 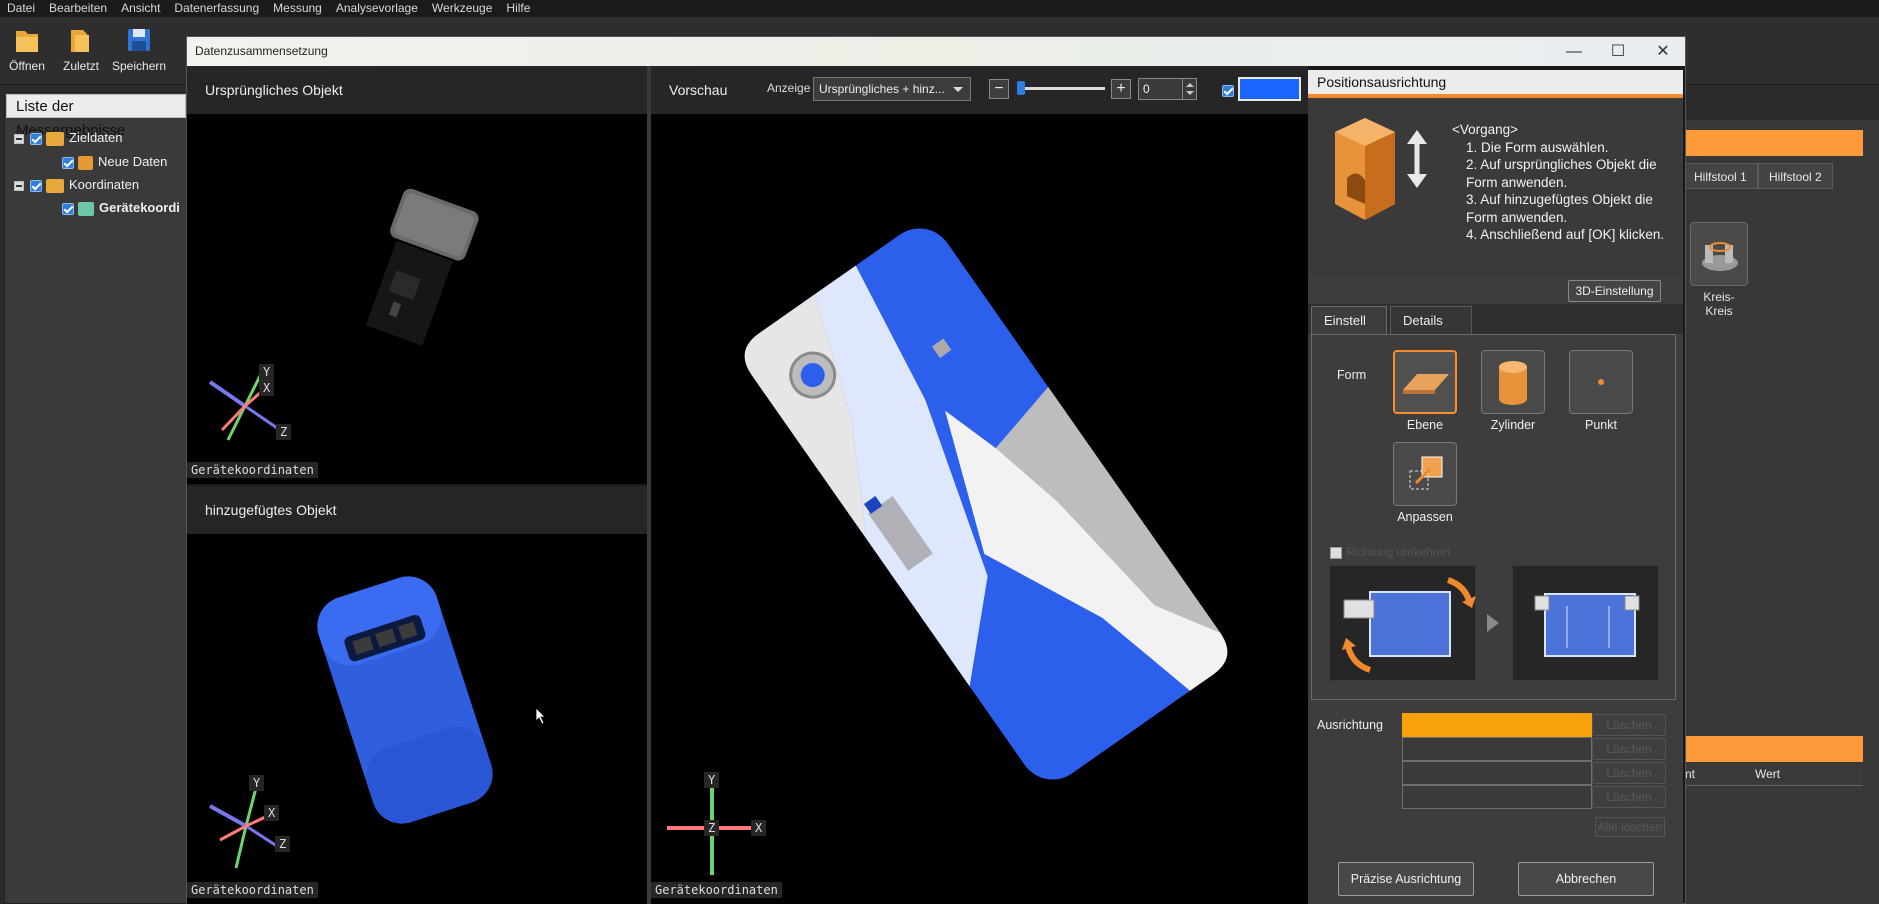 What do you see at coordinates (104, 184) in the screenshot?
I see `tree-item-label: Koordinaten` at bounding box center [104, 184].